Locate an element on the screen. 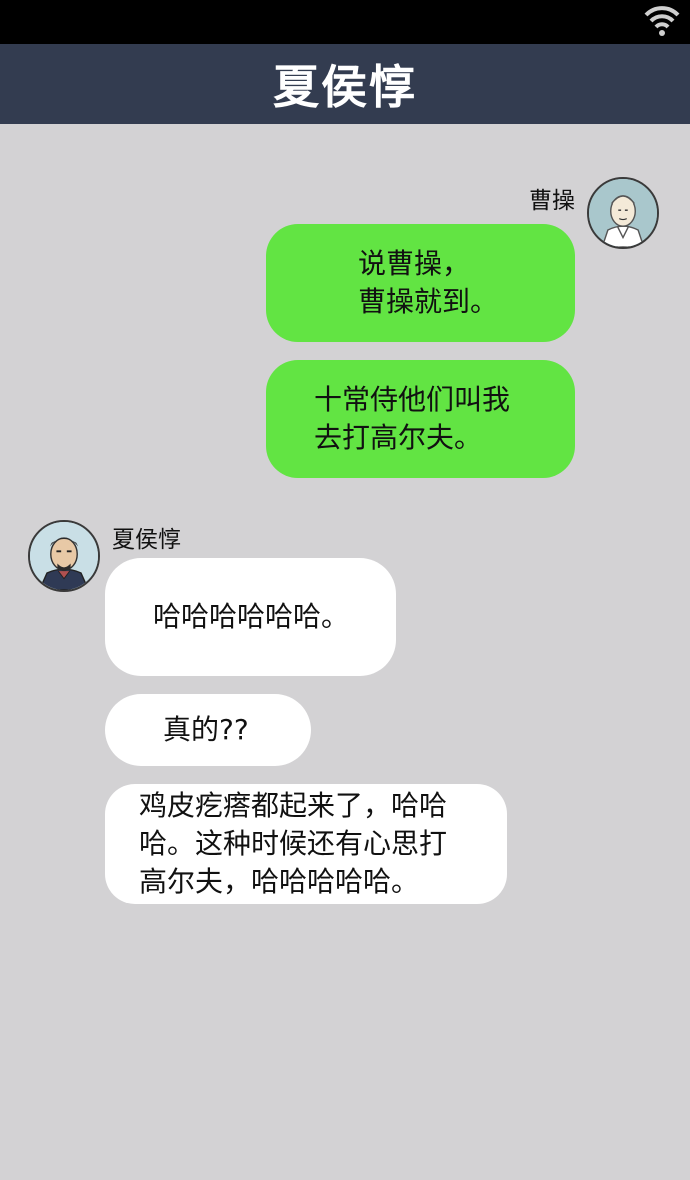  message-text: 说曹操， 曹操就到。 is located at coordinates (428, 282).